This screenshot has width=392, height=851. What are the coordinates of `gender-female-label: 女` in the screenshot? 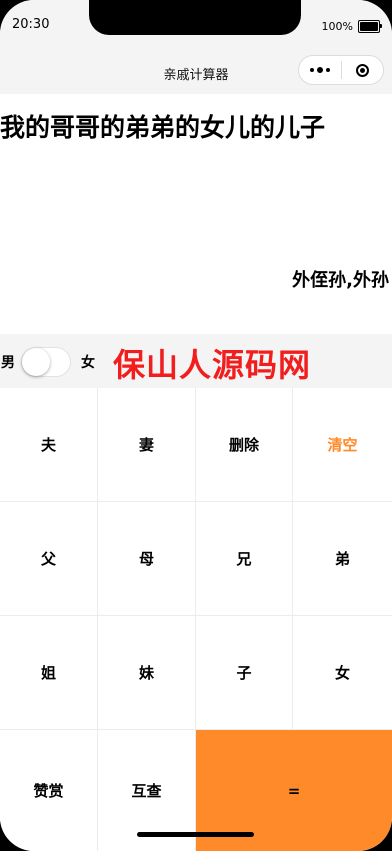 It's located at (88, 363).